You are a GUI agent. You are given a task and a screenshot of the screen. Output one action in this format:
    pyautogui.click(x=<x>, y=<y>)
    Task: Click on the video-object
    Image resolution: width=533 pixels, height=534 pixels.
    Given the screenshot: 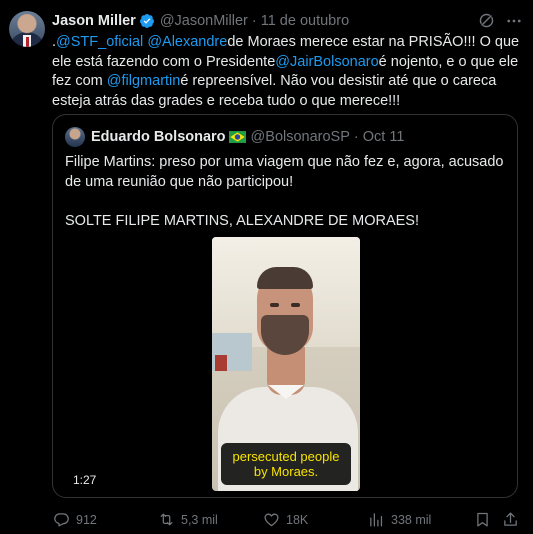 What is the action you would take?
    pyautogui.click(x=221, y=363)
    